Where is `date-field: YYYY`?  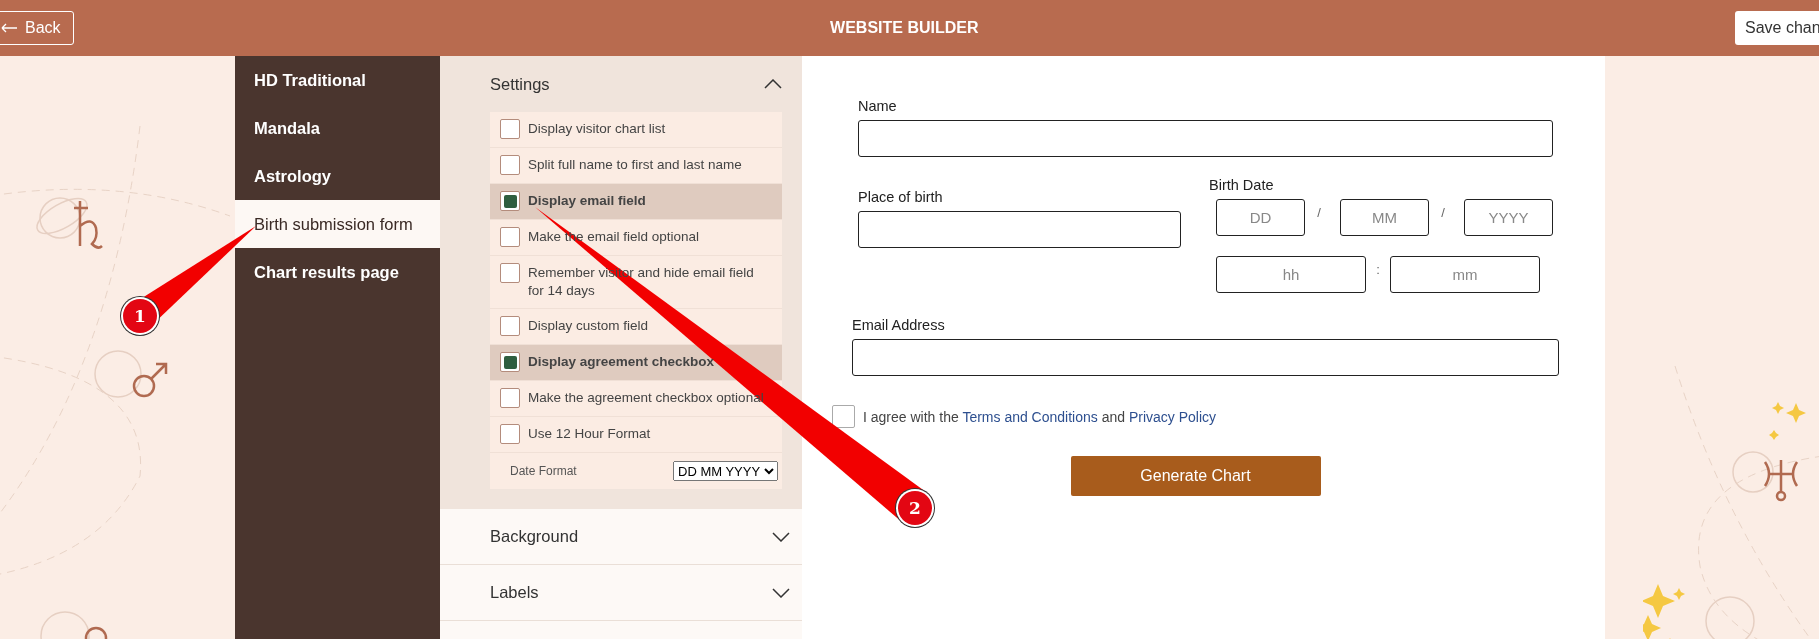 date-field: YYYY is located at coordinates (1508, 217).